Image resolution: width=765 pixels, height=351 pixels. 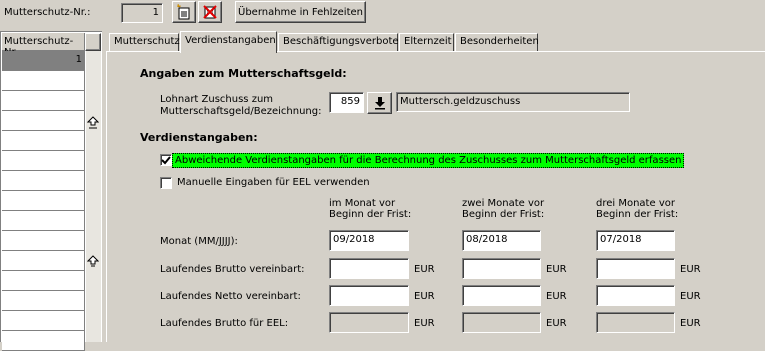 I want to click on brutto-col2-currency: EUR, so click(x=556, y=269).